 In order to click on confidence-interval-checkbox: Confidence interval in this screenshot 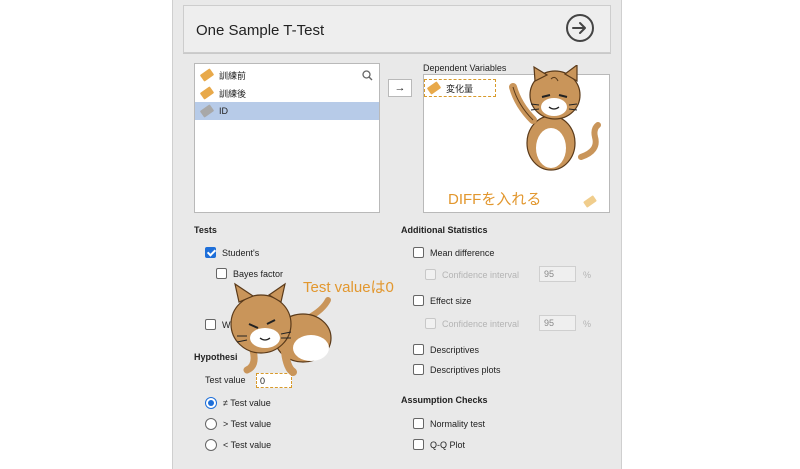, I will do `click(472, 274)`.